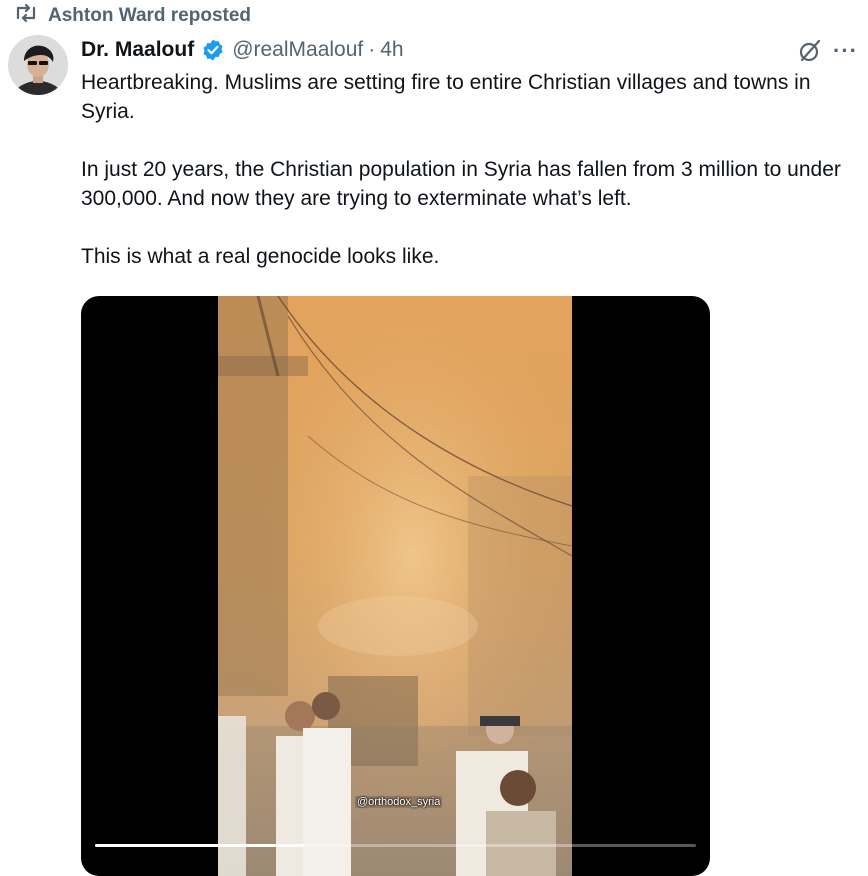  What do you see at coordinates (213, 50) in the screenshot?
I see `verified-badge-icon` at bounding box center [213, 50].